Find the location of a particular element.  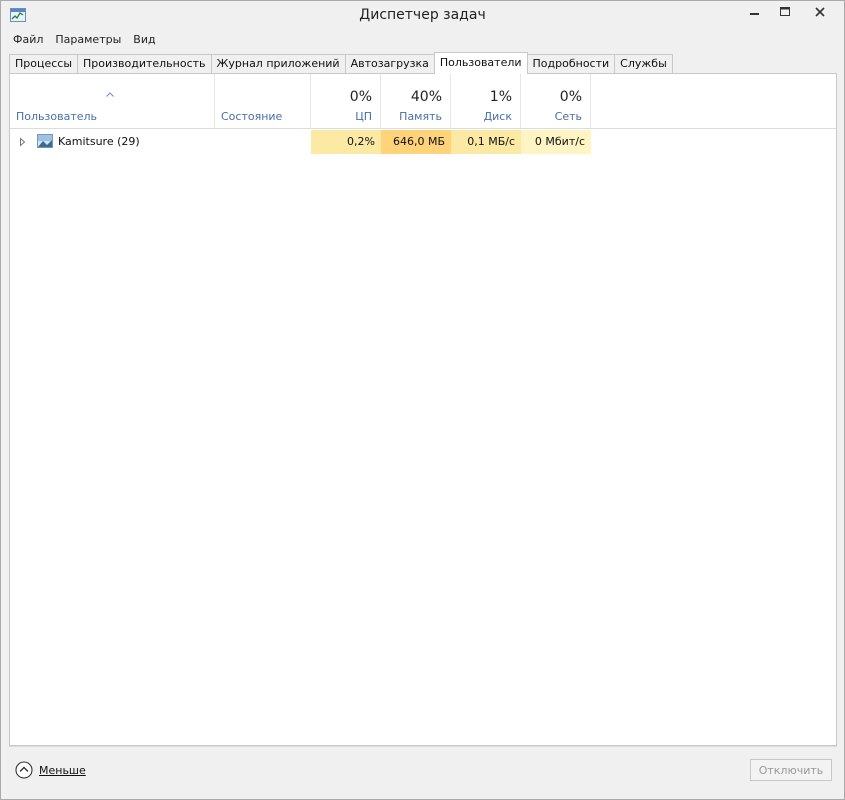

close-icon is located at coordinates (820, 12).